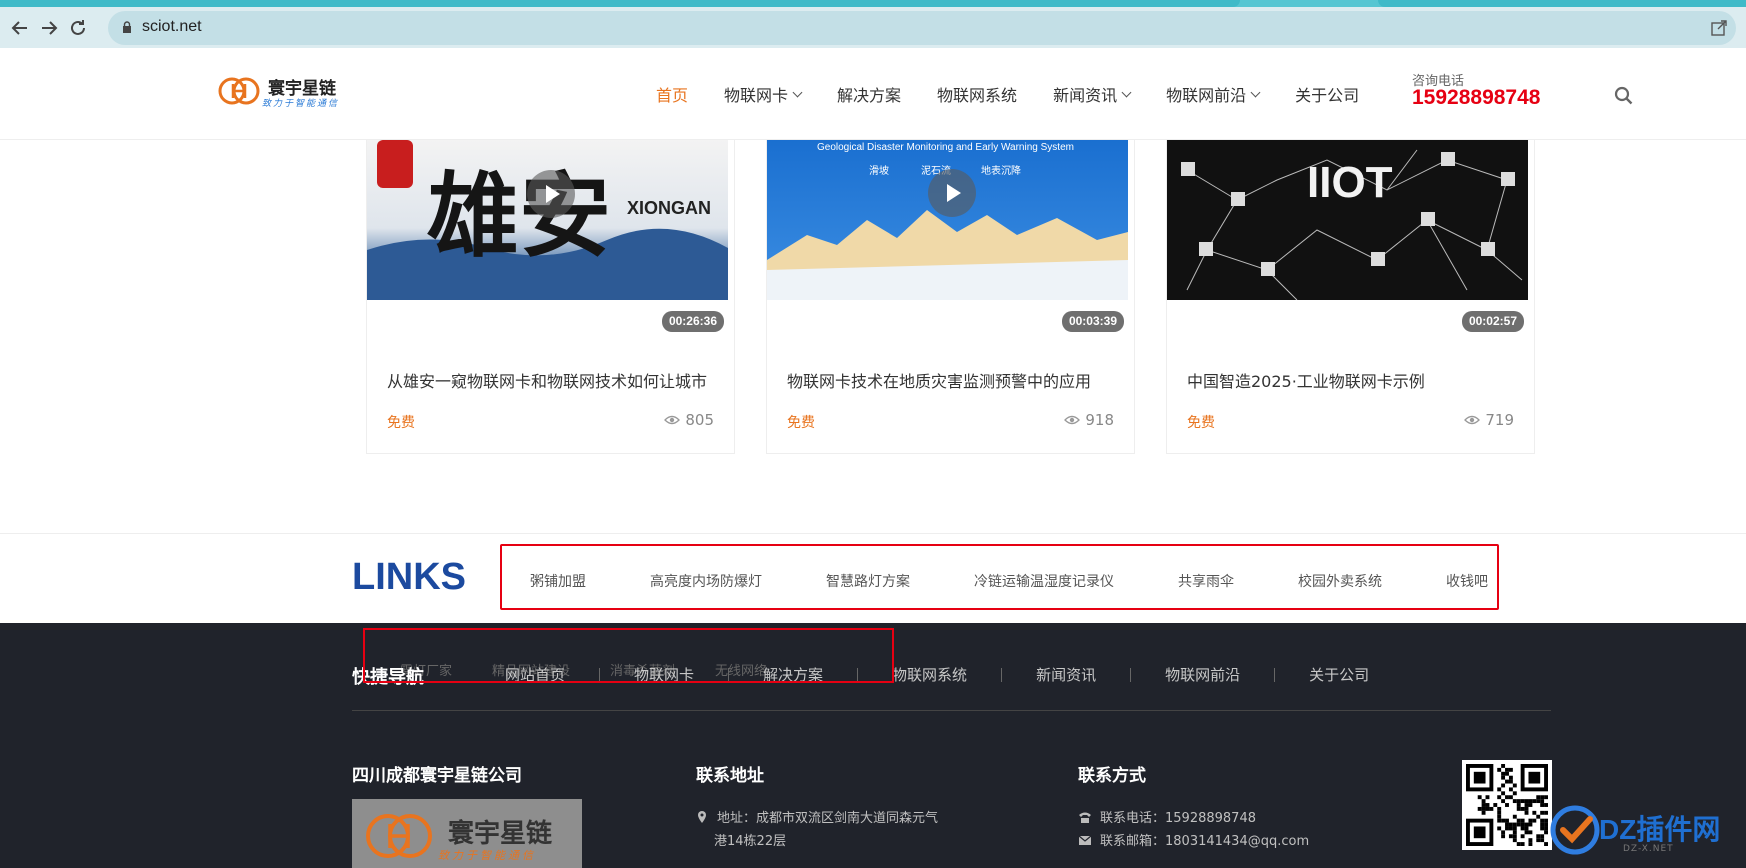 The width and height of the screenshot is (1746, 868). Describe the element at coordinates (1575, 830) in the screenshot. I see `watermark-check-icon` at that location.